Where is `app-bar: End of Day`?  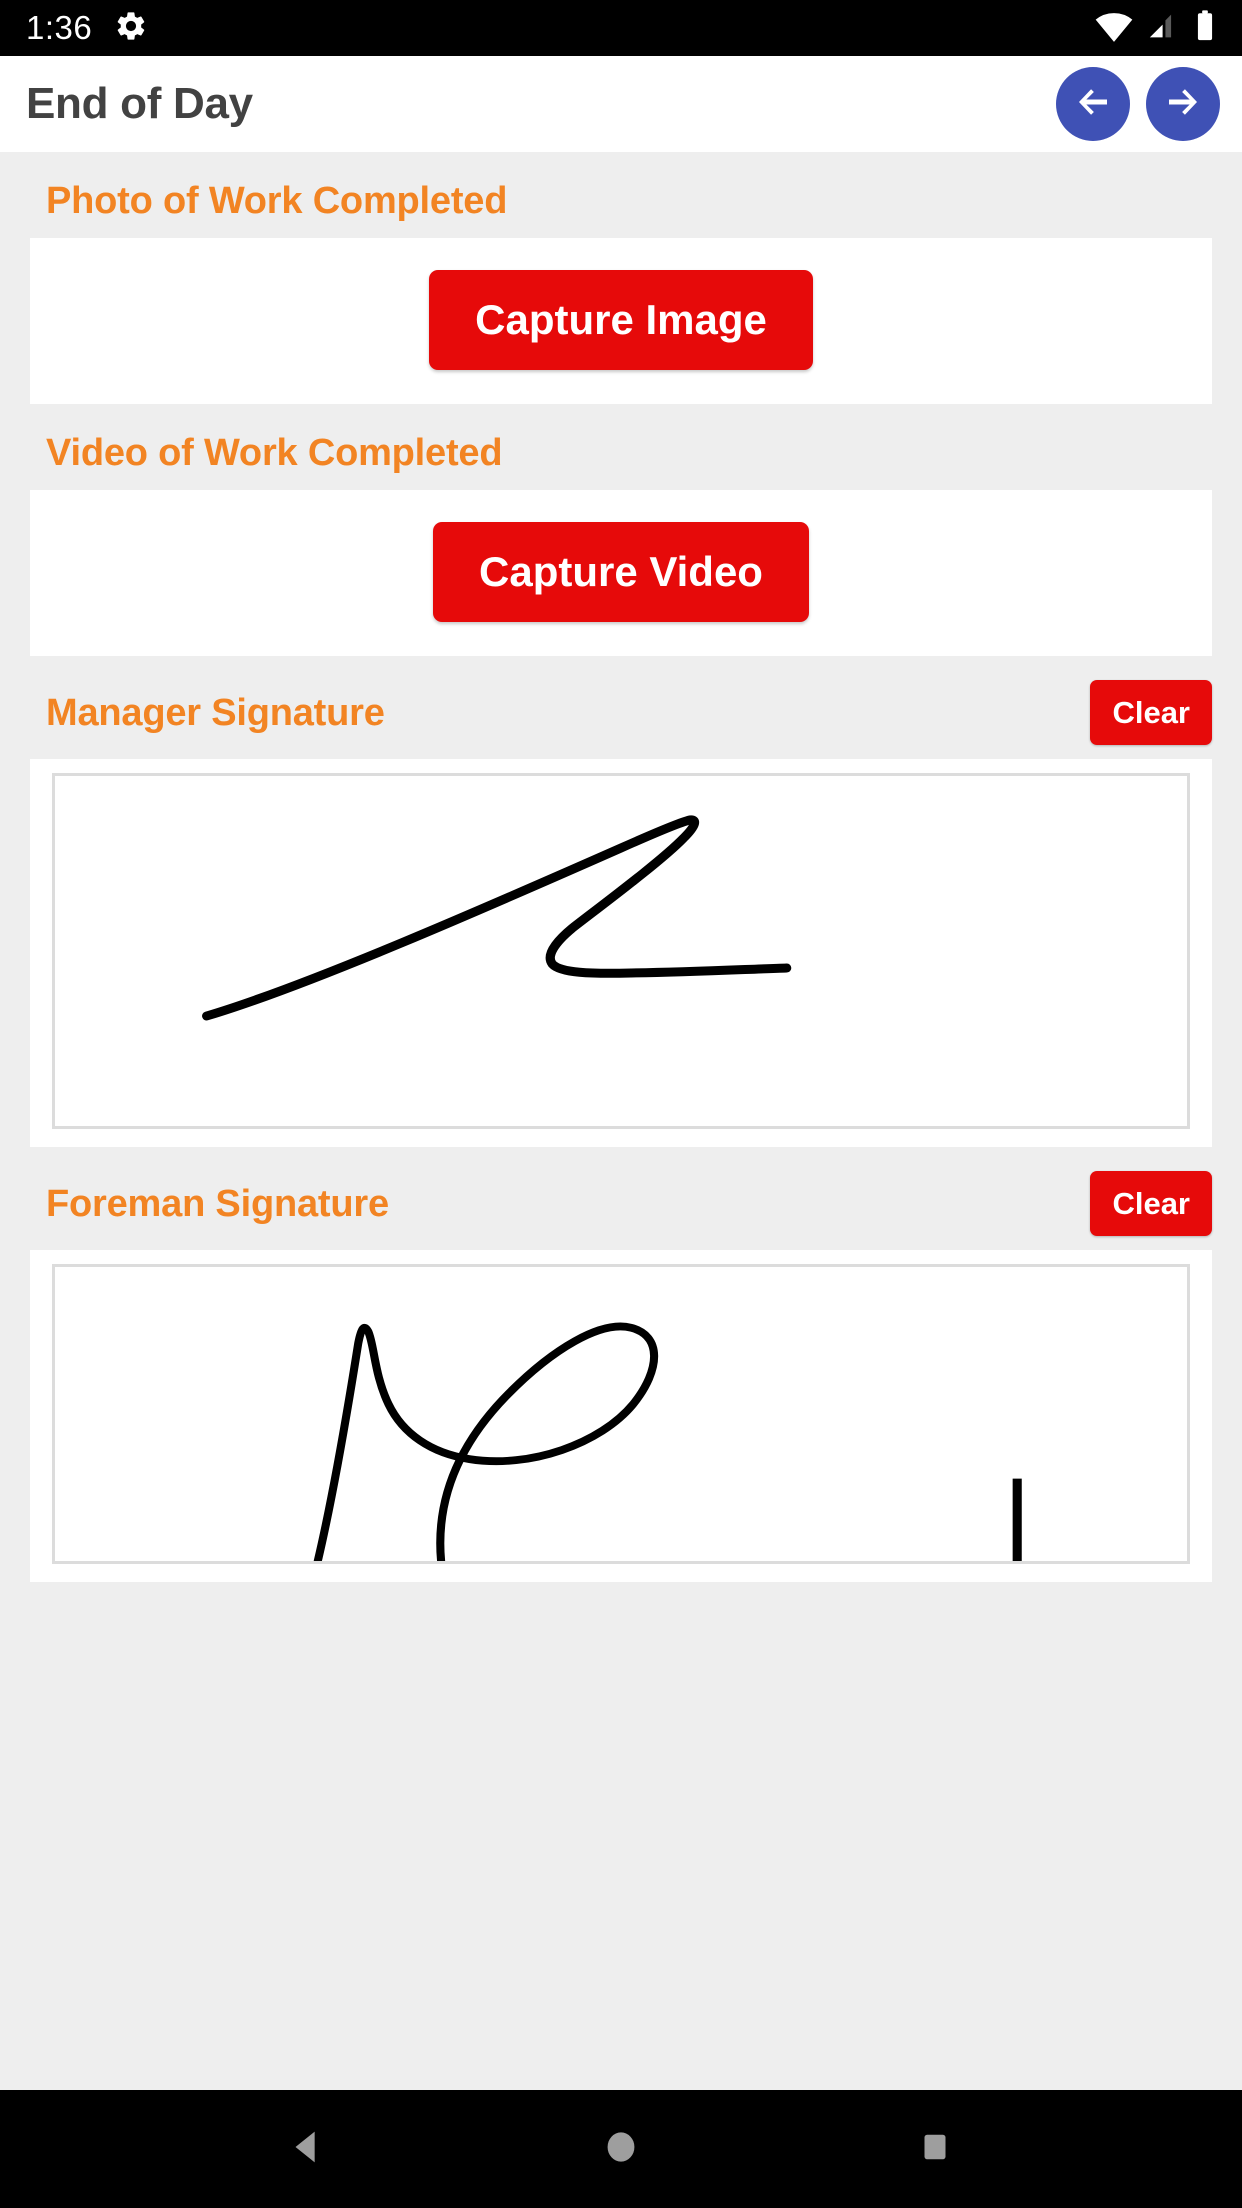
app-bar: End of Day is located at coordinates (621, 104).